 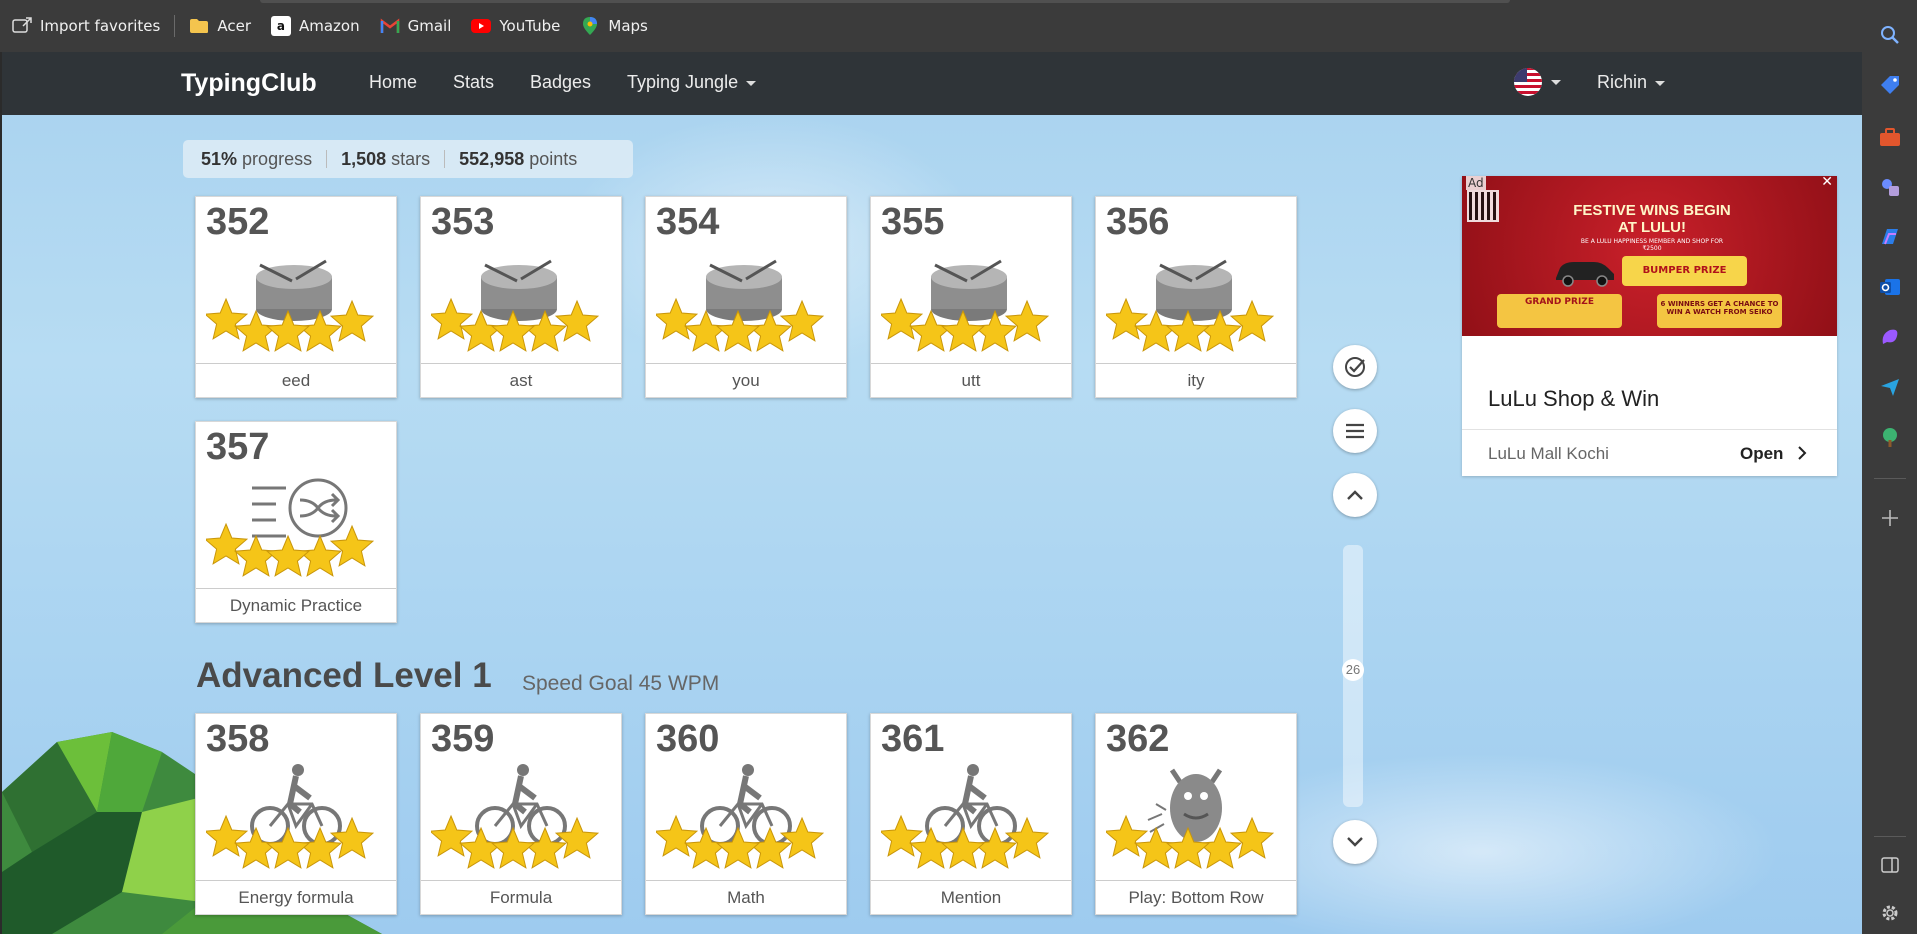 I want to click on lesson-card: 357 Dynamic Practice, so click(x=296, y=522).